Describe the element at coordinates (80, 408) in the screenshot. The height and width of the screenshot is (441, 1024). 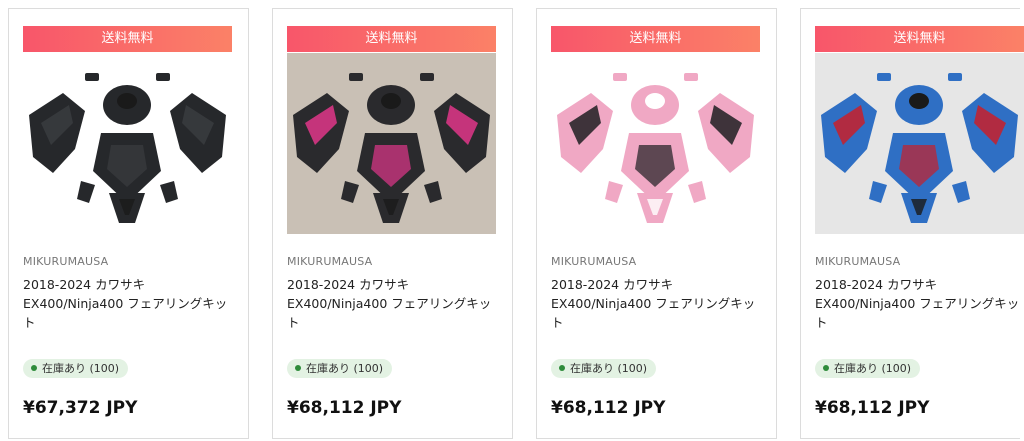
I see `product-price: ¥67,372 JPY` at that location.